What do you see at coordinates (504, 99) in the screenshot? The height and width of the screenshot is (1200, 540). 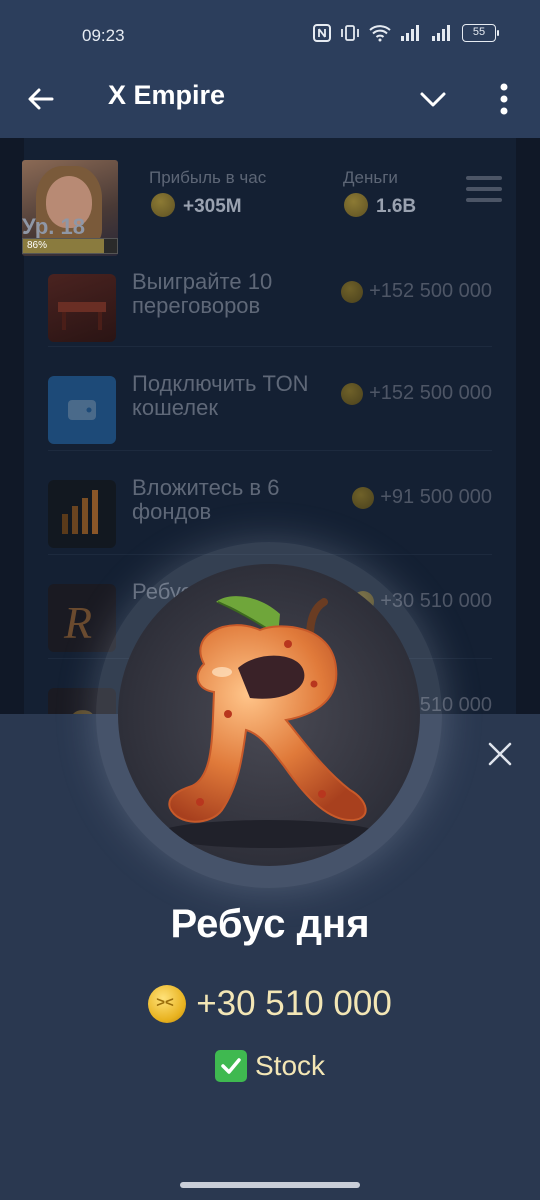 I see `more-vertical-icon` at bounding box center [504, 99].